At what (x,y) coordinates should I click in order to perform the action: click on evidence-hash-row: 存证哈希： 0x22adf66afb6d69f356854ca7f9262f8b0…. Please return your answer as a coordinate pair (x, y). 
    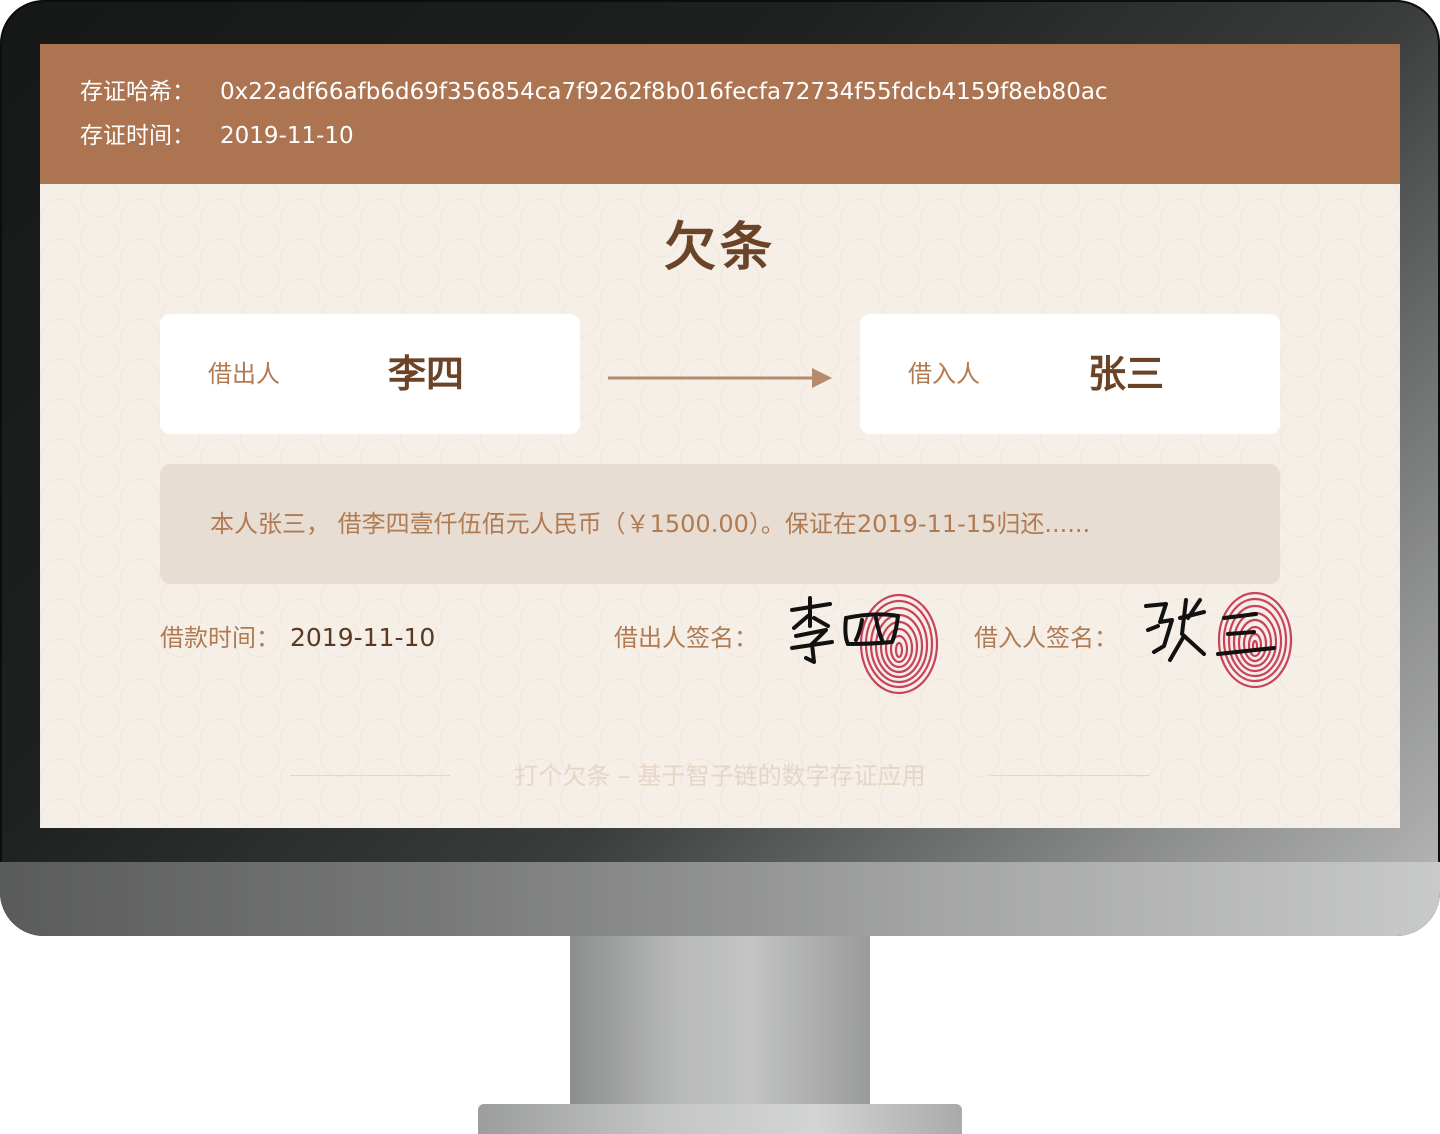
    Looking at the image, I should click on (594, 92).